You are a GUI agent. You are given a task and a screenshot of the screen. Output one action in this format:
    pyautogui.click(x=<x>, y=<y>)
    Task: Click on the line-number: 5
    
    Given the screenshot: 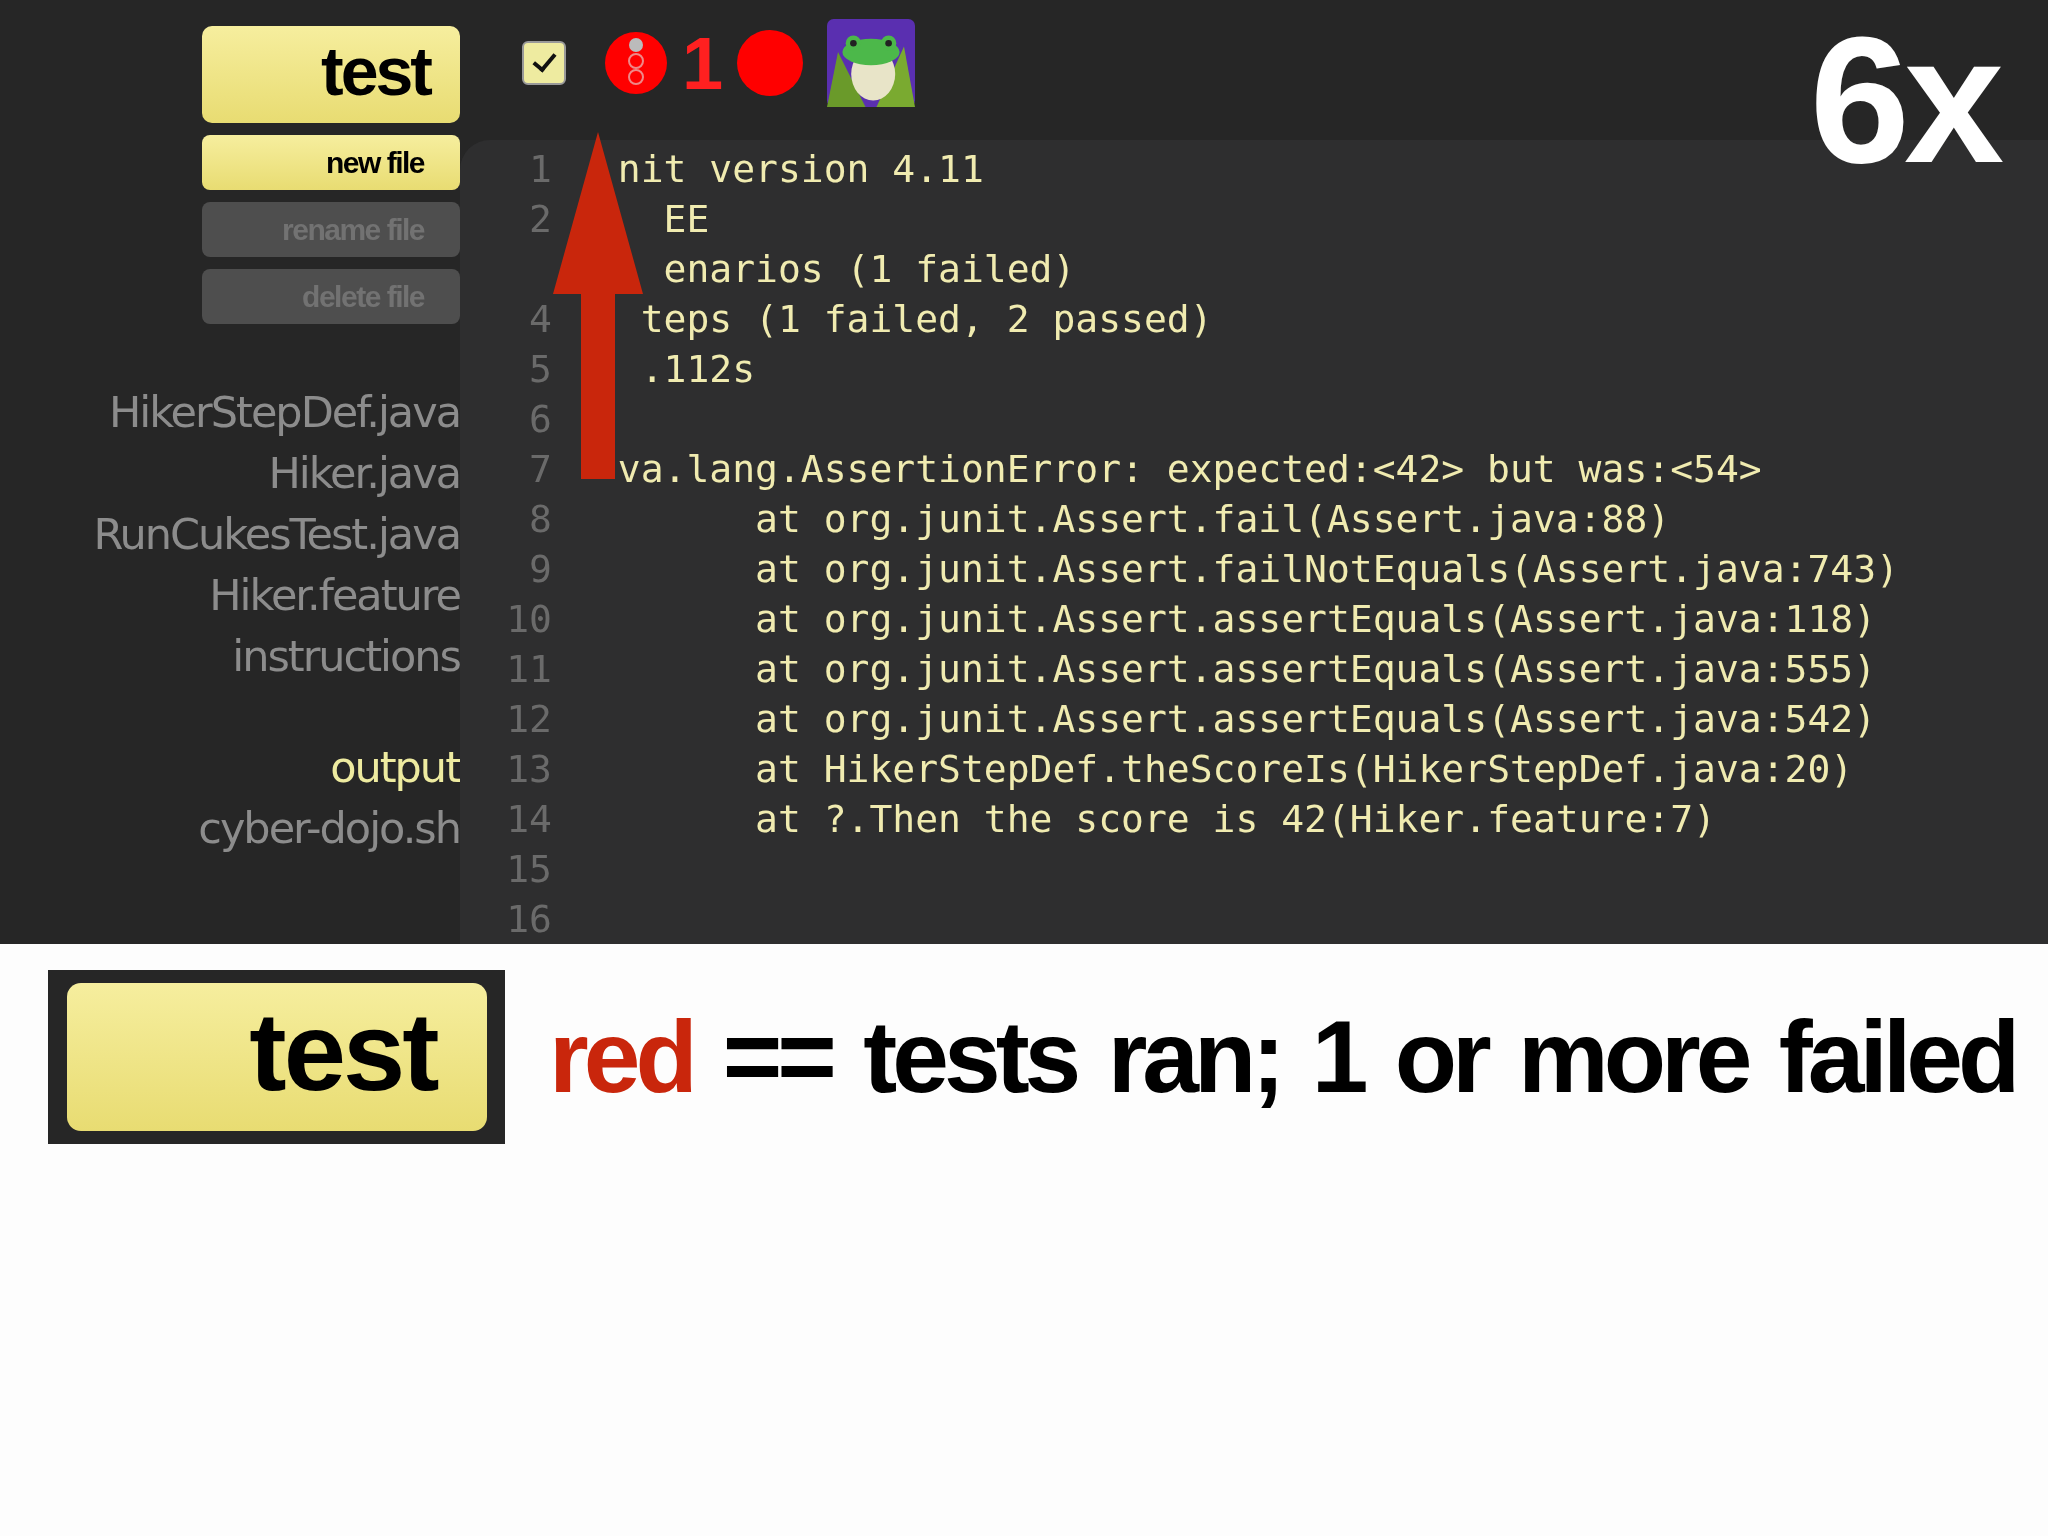 What is the action you would take?
    pyautogui.click(x=540, y=369)
    